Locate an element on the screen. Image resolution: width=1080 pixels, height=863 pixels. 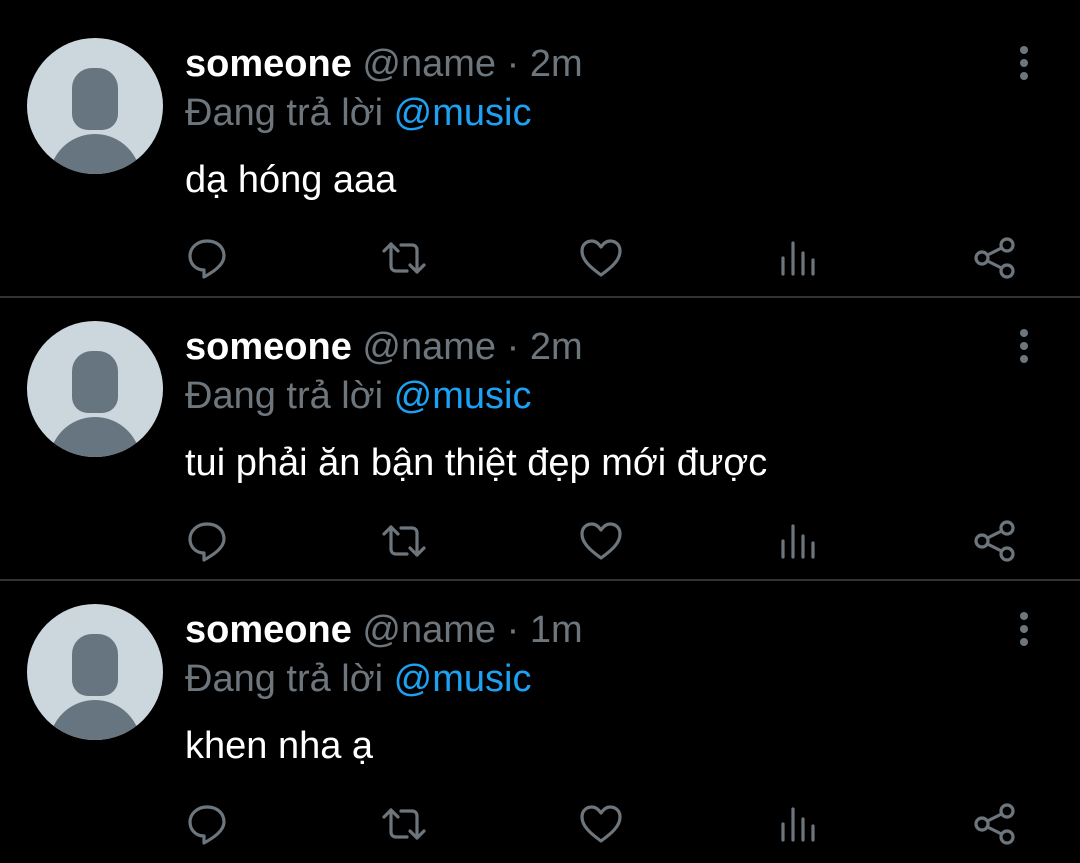
tweet-text: dạ hóng aaa is located at coordinates (291, 180).